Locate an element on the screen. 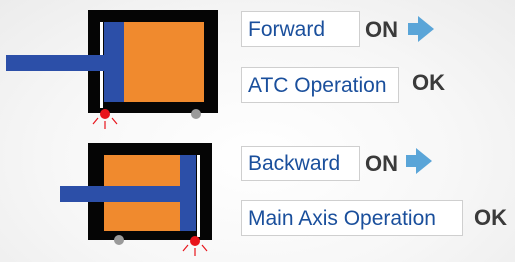 This screenshot has height=262, width=515. top-mode-label-text: Forward is located at coordinates (287, 29).